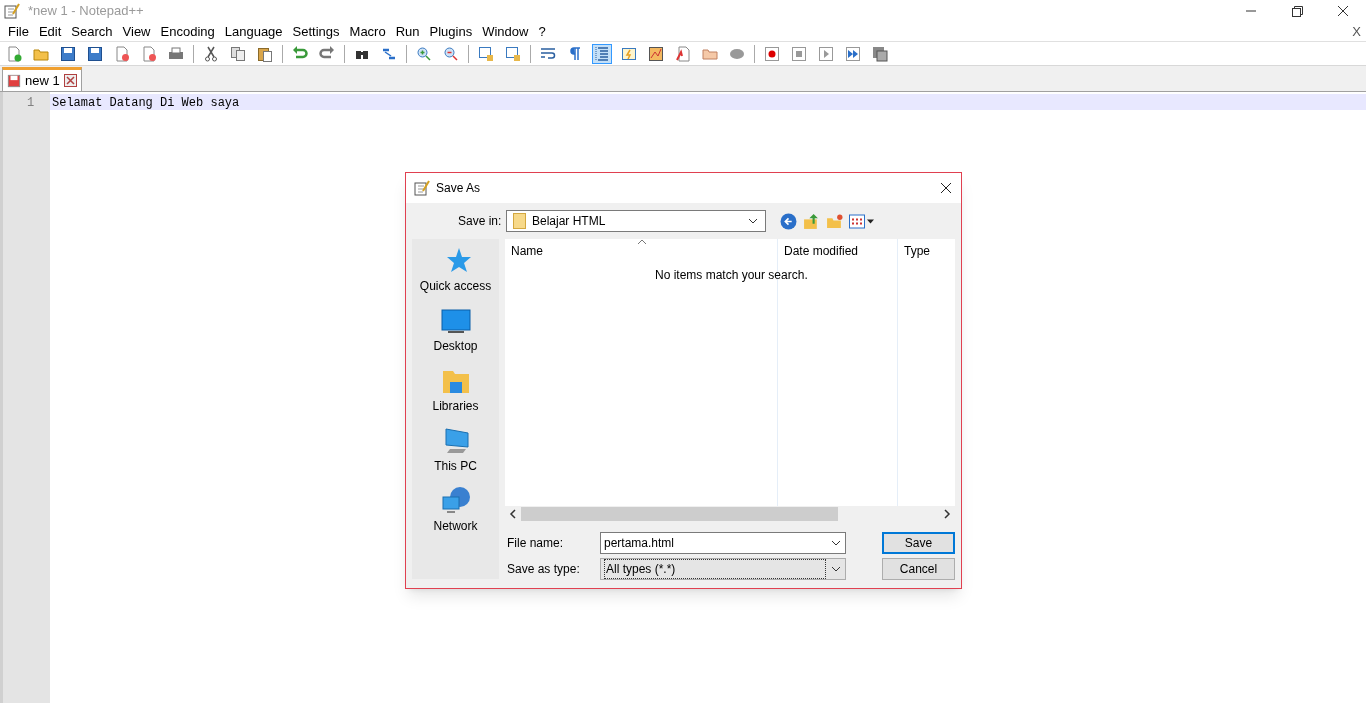 Image resolution: width=1366 pixels, height=703 pixels. I want to click on place-item: This PC, so click(455, 450).